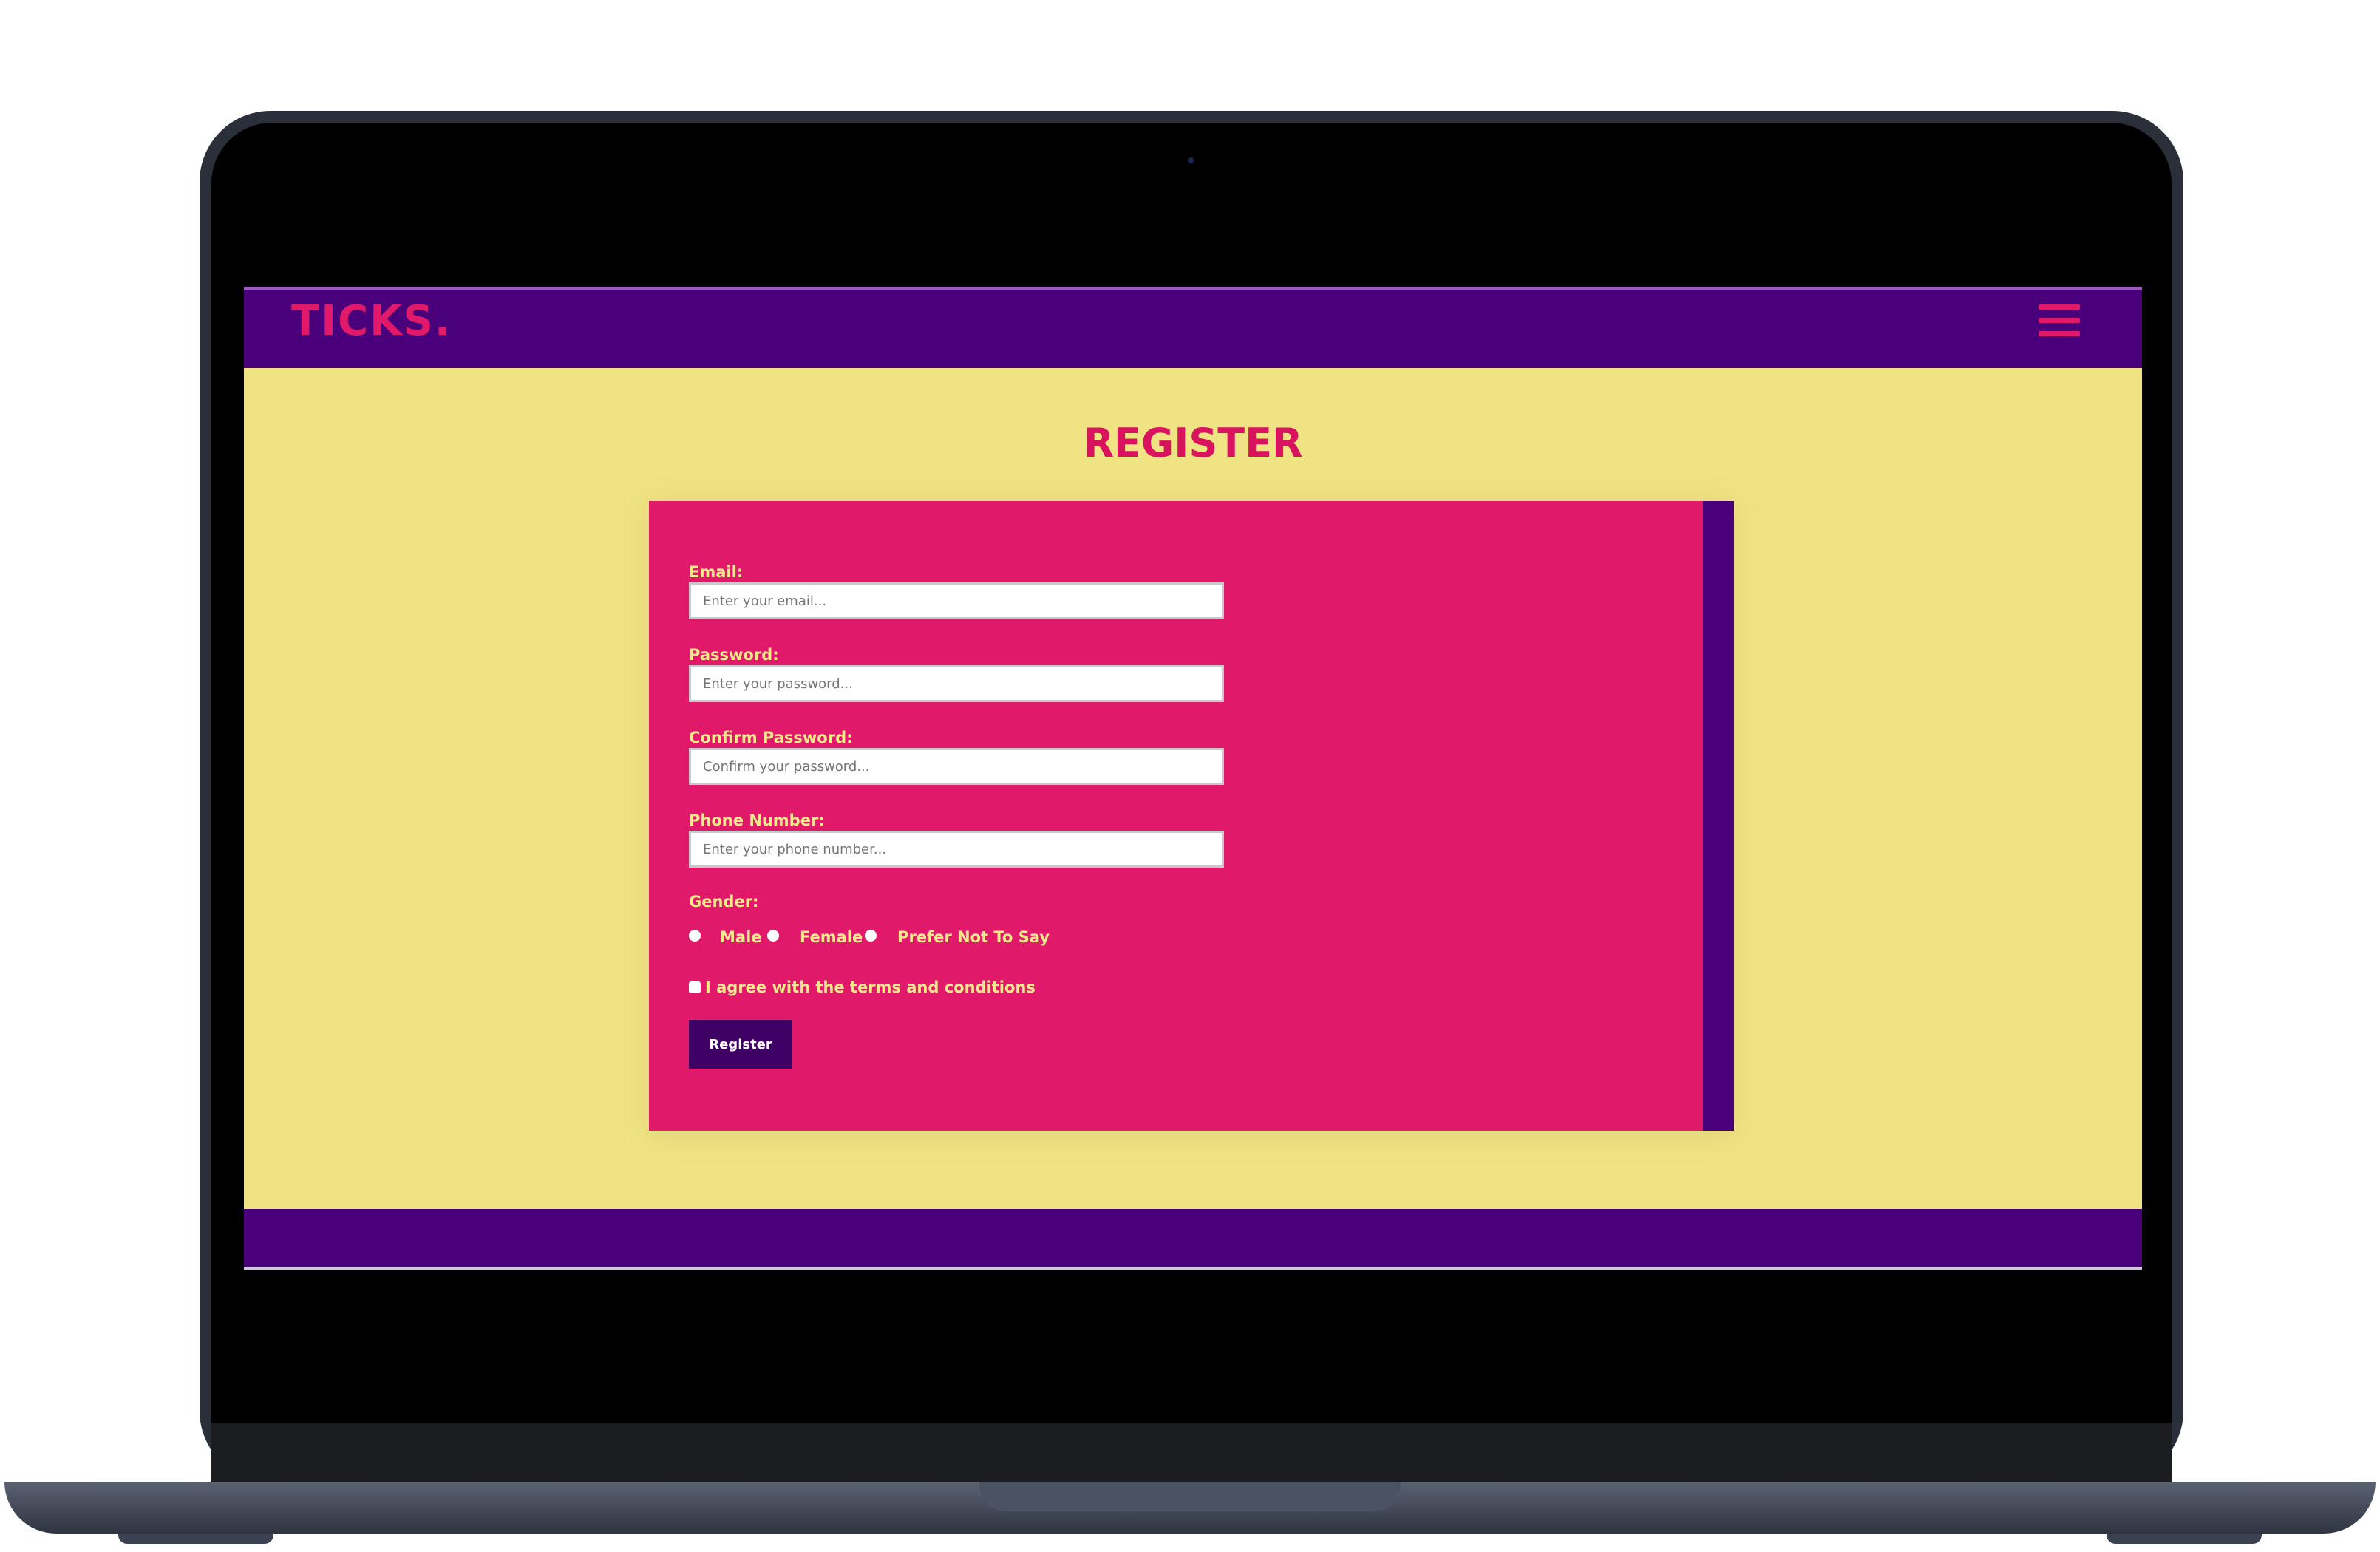 This screenshot has height=1552, width=2380. What do you see at coordinates (1193, 163) in the screenshot?
I see `camera-notch` at bounding box center [1193, 163].